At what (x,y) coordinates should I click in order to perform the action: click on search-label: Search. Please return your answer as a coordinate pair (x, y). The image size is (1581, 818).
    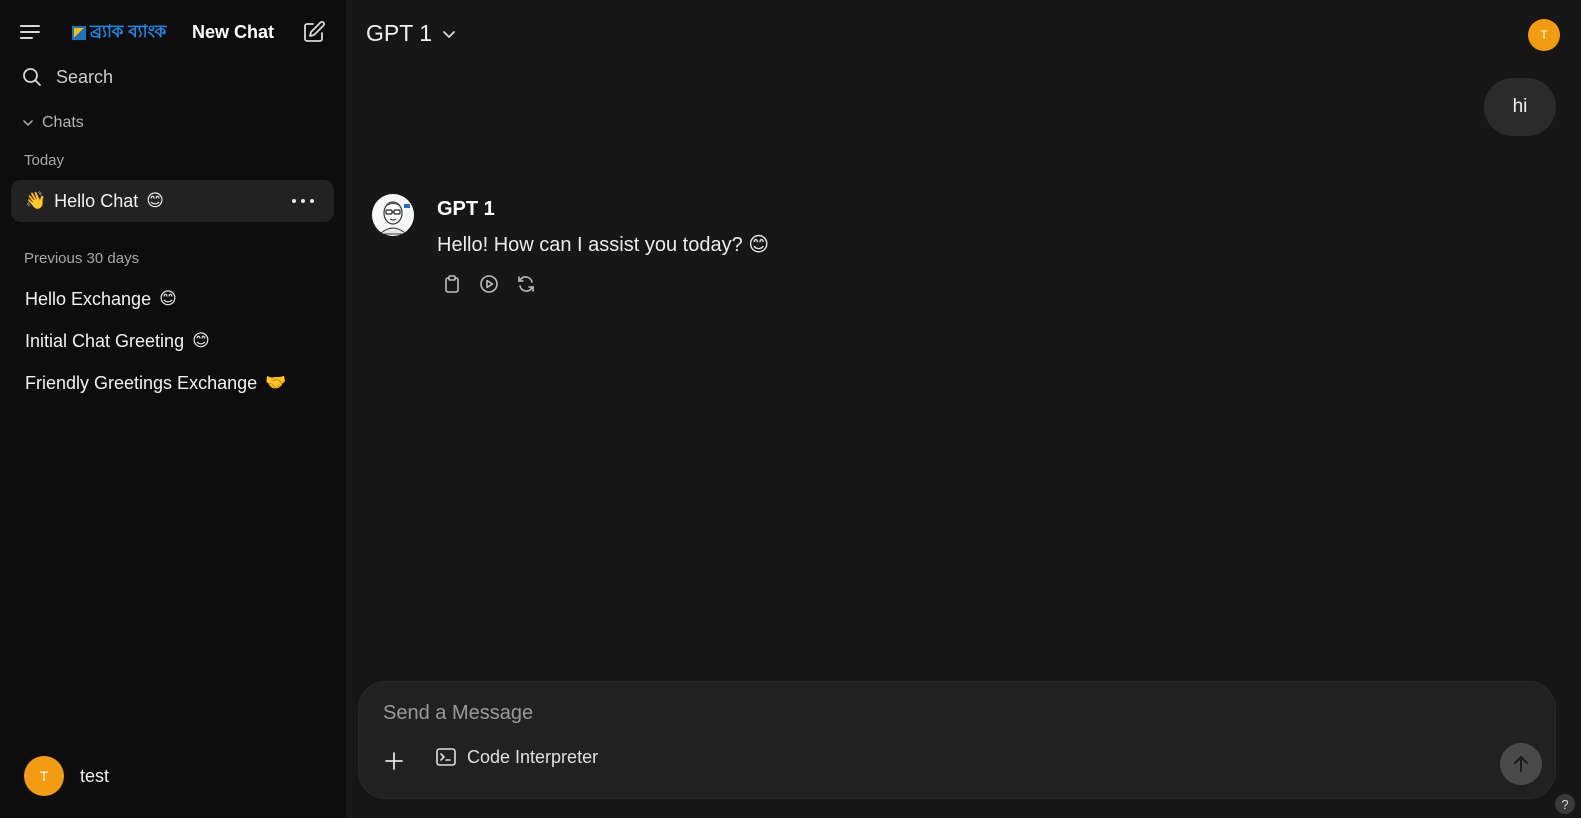
    Looking at the image, I should click on (85, 76).